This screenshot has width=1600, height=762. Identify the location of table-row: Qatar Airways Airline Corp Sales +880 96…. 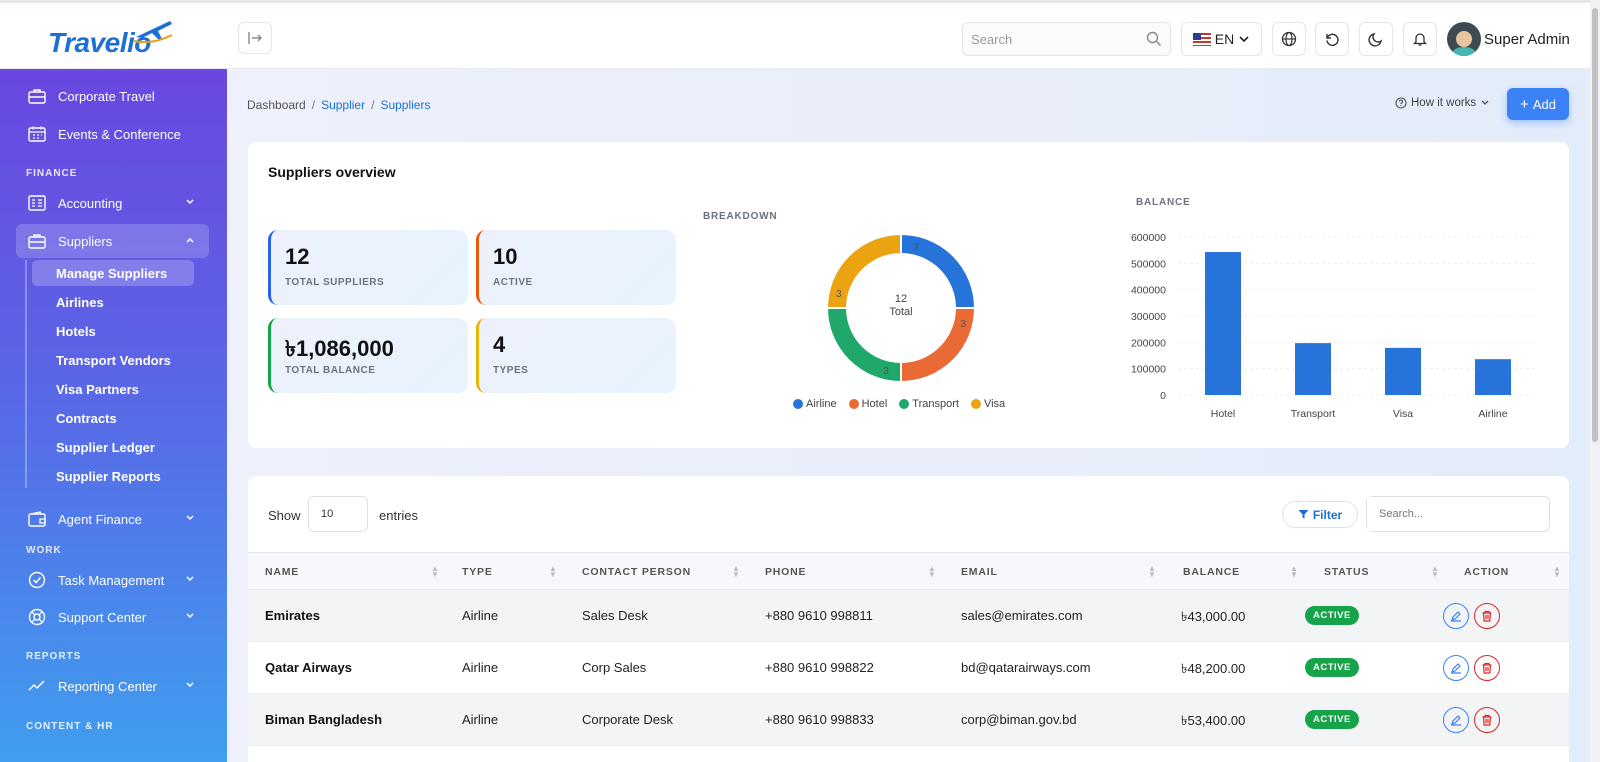
(908, 668).